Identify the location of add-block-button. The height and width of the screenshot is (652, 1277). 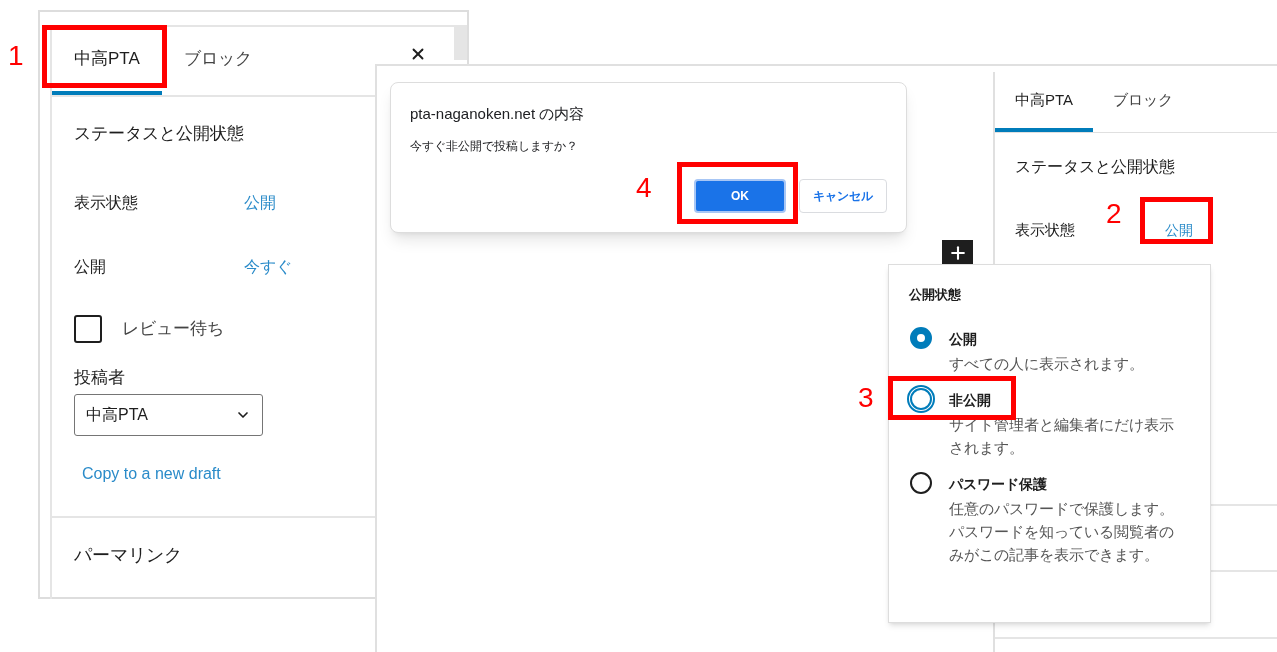
(957, 253).